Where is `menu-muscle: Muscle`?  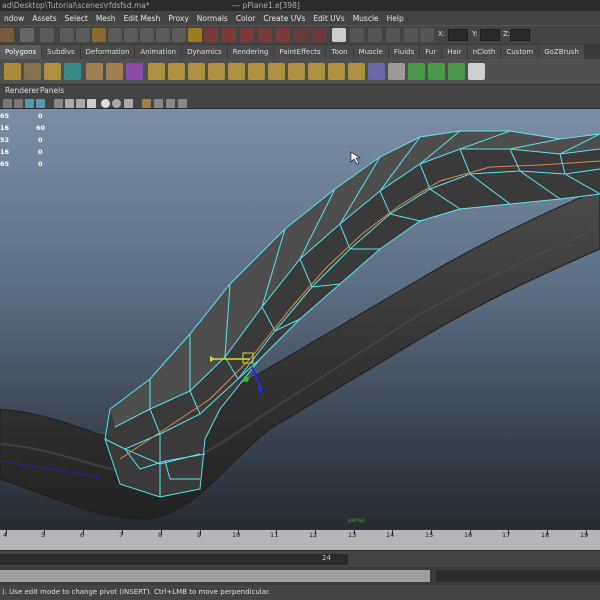
menu-muscle: Muscle is located at coordinates (366, 18).